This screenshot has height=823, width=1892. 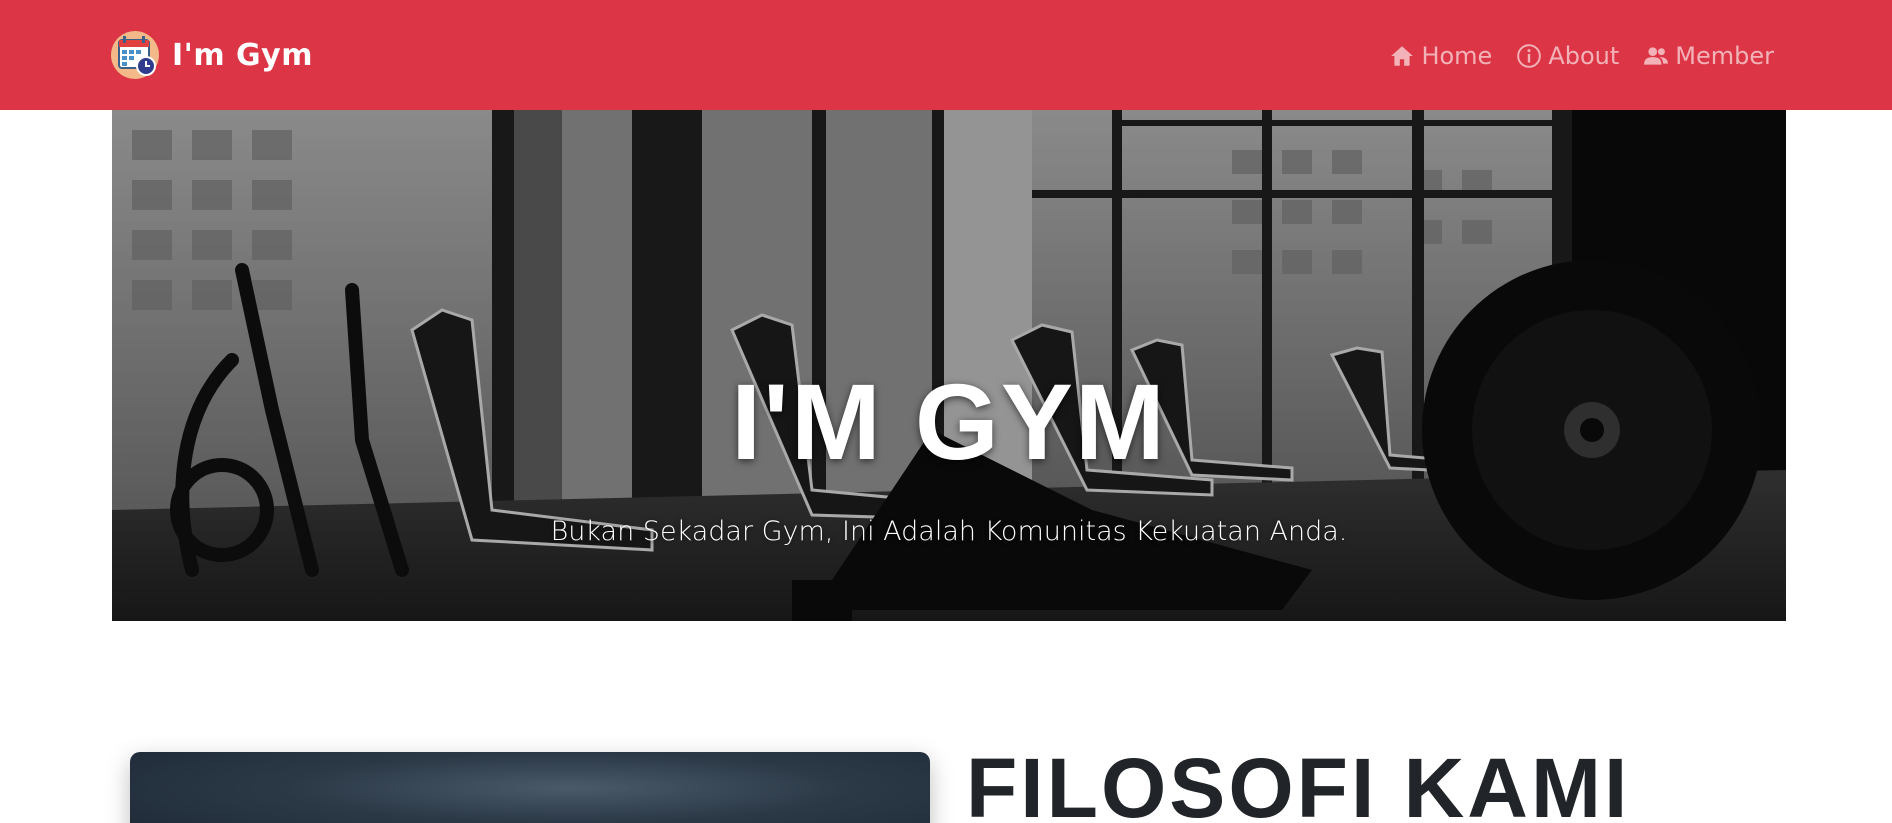 What do you see at coordinates (1529, 56) in the screenshot?
I see `info-circle-icon` at bounding box center [1529, 56].